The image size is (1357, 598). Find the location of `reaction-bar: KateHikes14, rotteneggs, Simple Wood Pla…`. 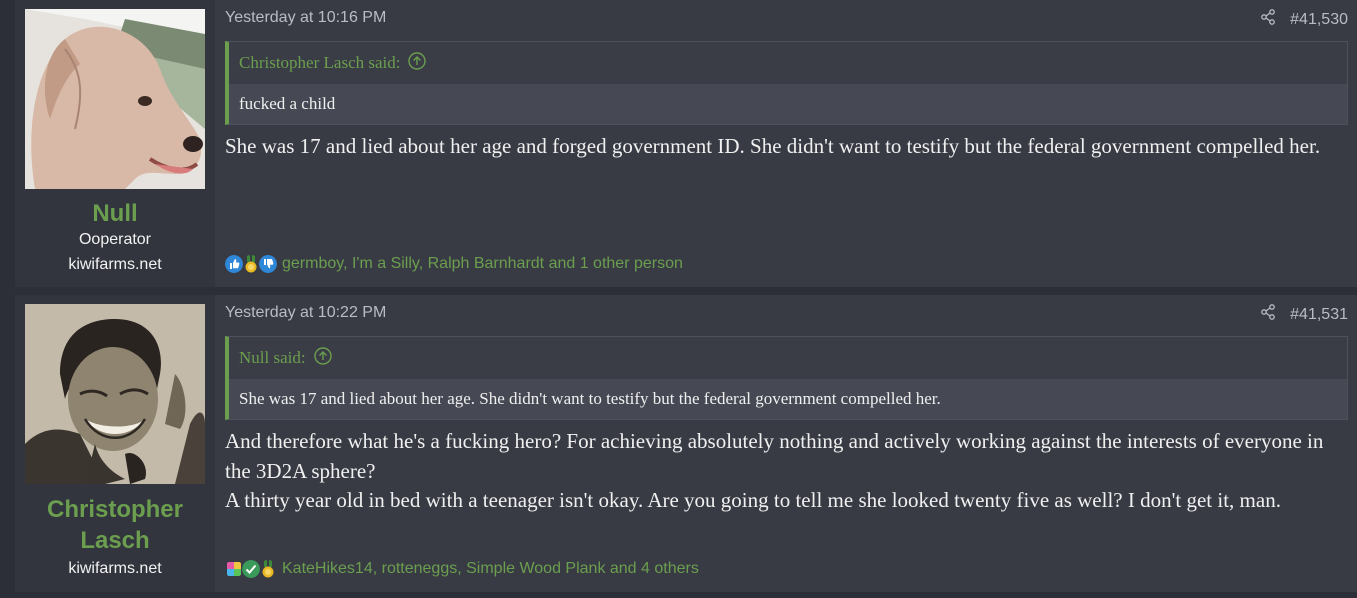

reaction-bar: KateHikes14, rotteneggs, Simple Wood Pla… is located at coordinates (462, 569).